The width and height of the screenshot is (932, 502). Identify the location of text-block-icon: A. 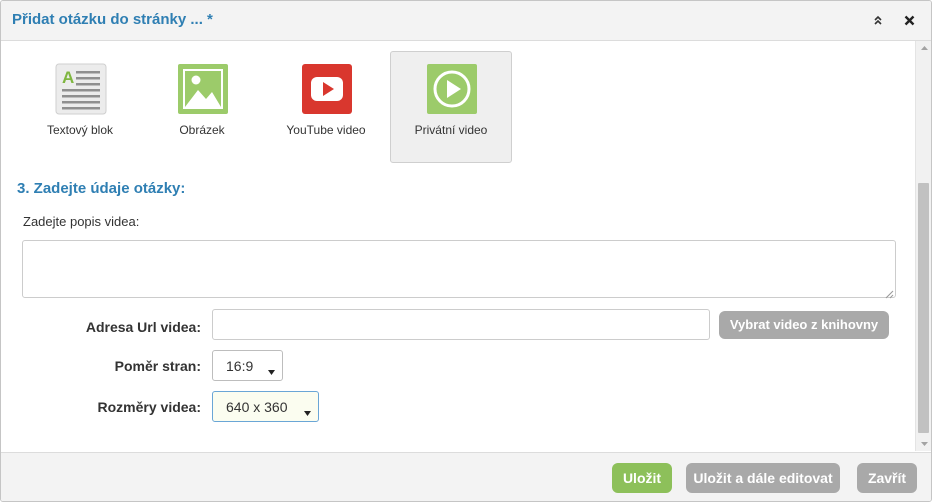
(81, 89).